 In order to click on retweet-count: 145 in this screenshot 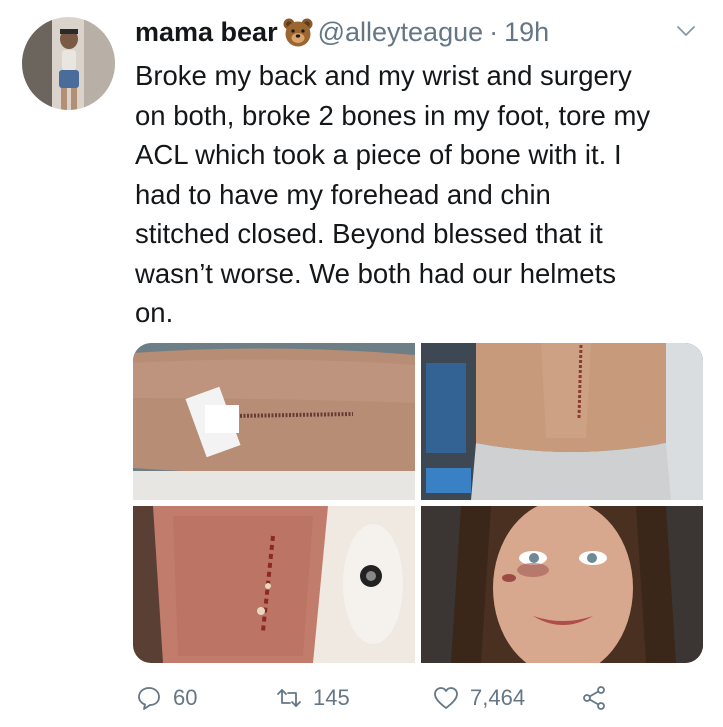, I will do `click(331, 697)`.